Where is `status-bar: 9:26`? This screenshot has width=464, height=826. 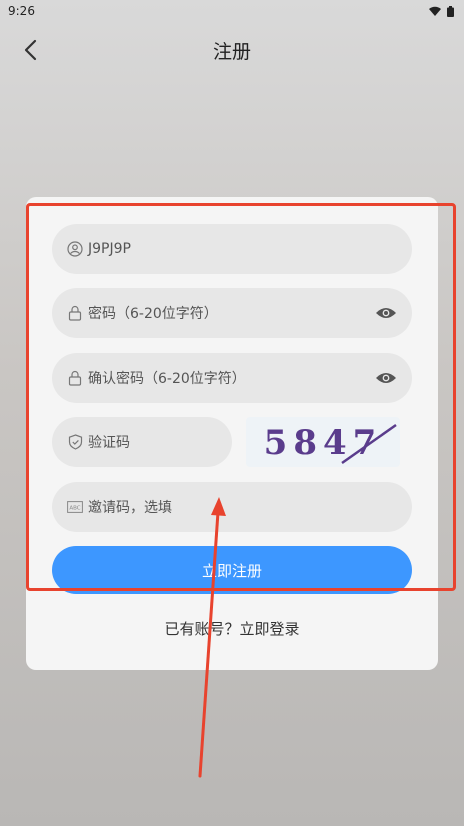
status-bar: 9:26 is located at coordinates (232, 11).